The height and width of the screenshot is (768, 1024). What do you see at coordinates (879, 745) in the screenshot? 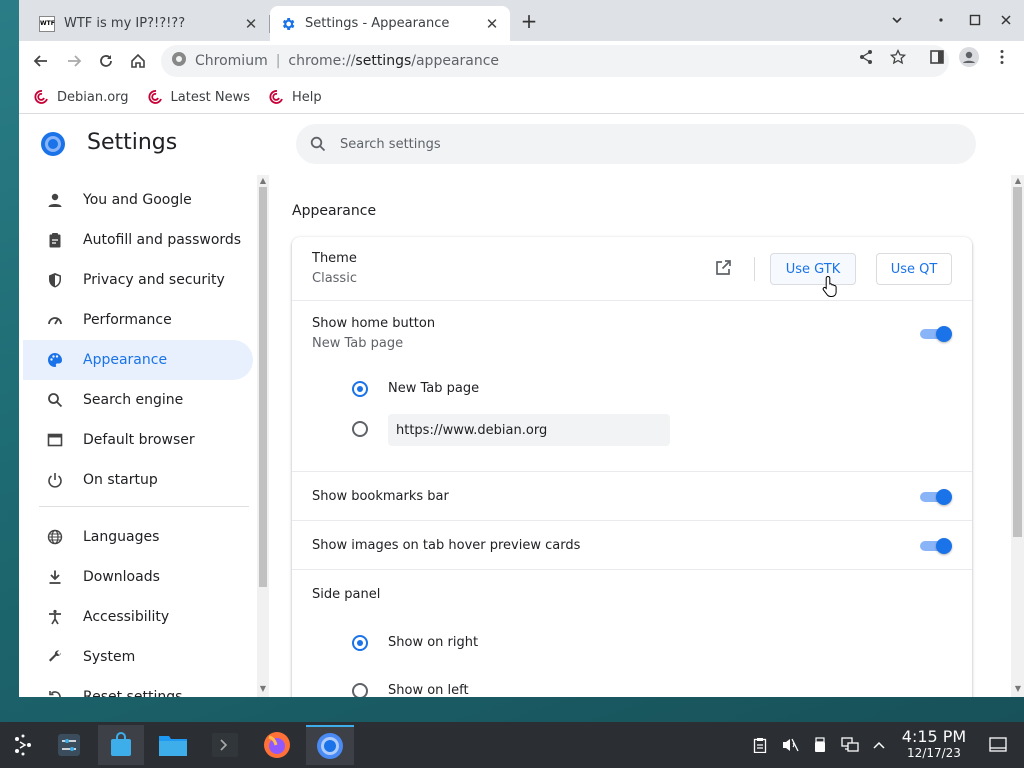
I see `tray-expand-chevron-icon` at bounding box center [879, 745].